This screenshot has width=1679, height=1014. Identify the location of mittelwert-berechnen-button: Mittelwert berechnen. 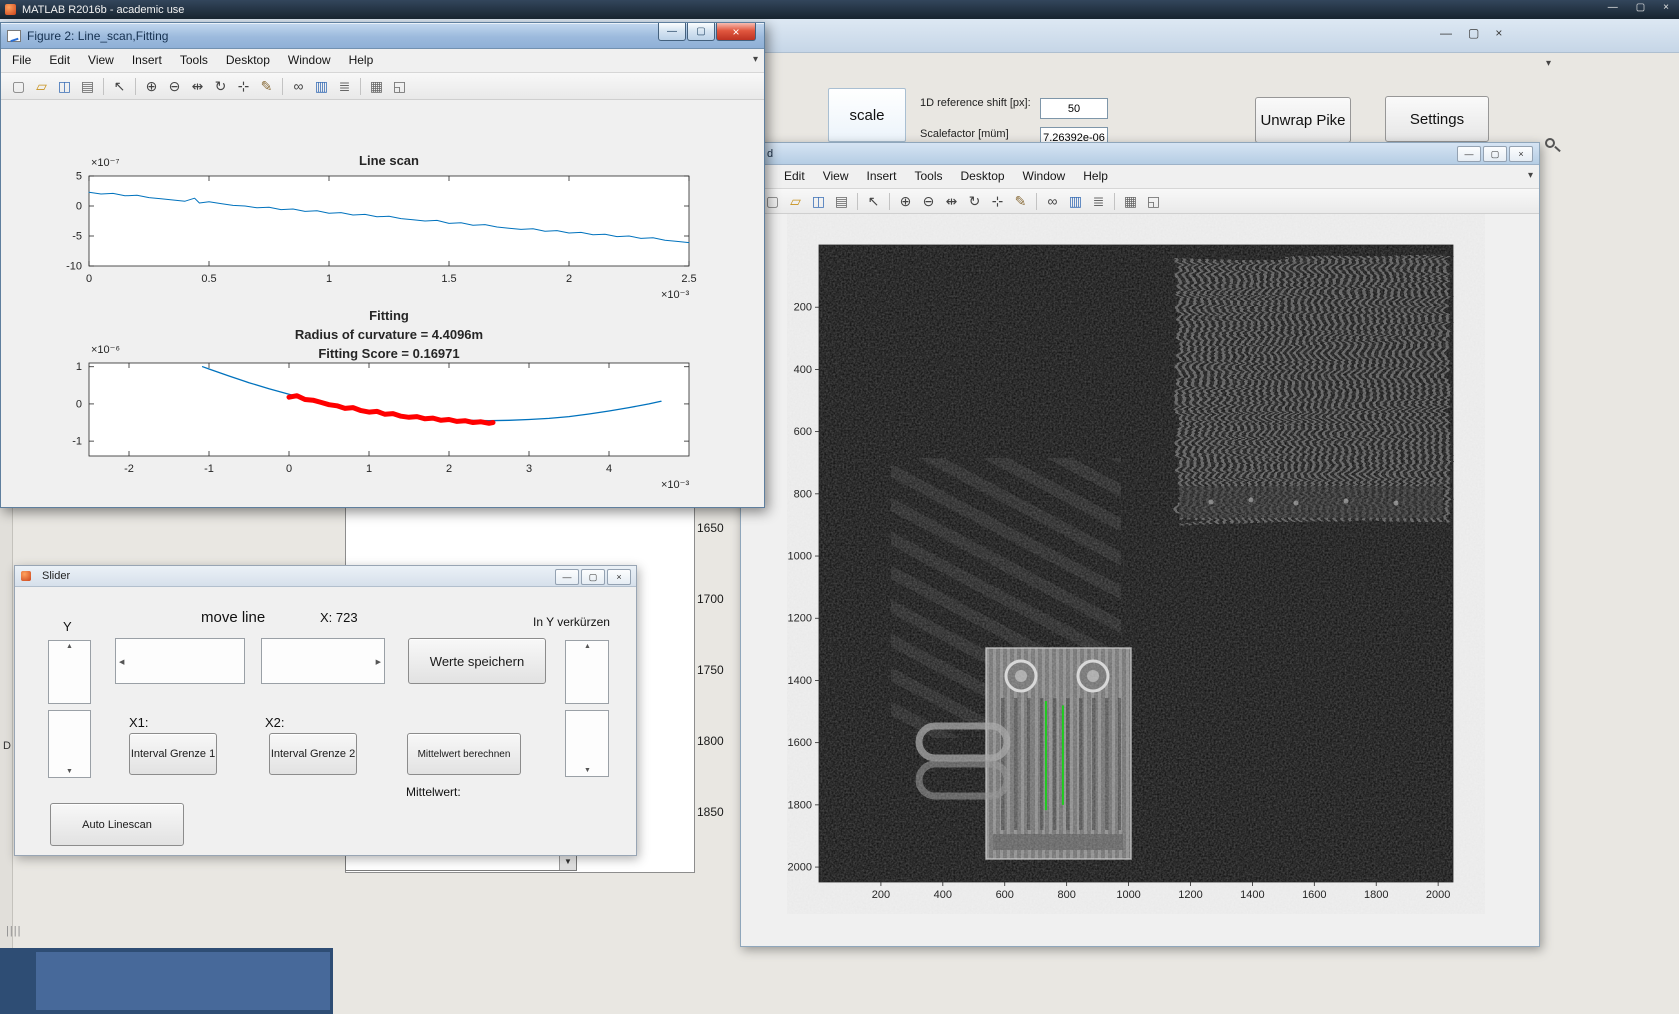
(464, 754).